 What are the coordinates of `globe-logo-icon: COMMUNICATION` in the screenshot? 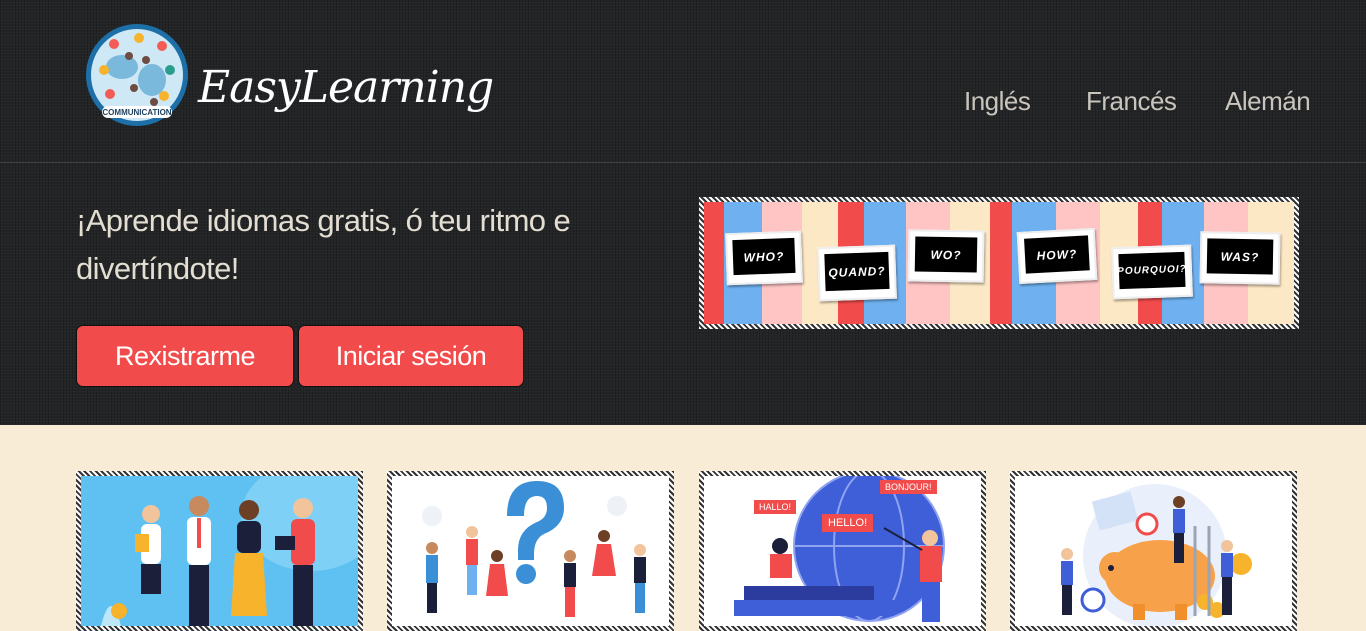 It's located at (137, 75).